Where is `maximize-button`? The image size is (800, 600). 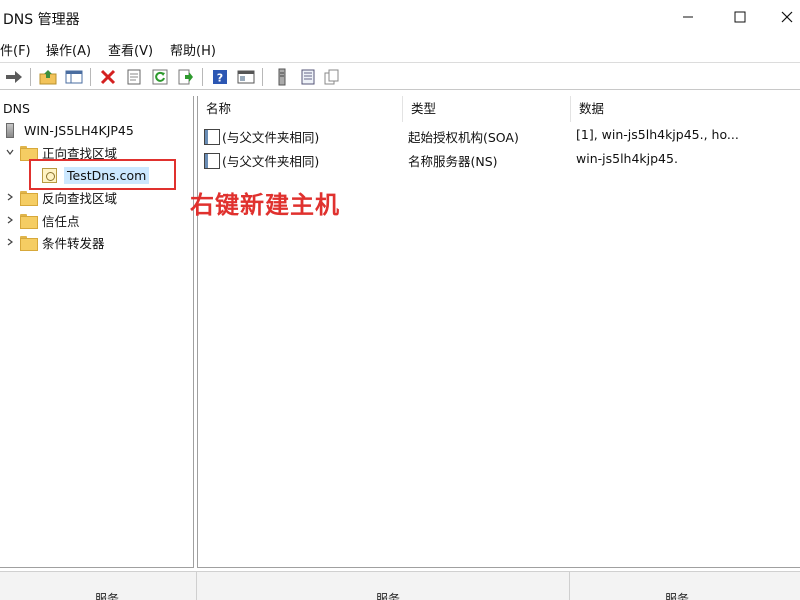
maximize-button is located at coordinates (740, 17).